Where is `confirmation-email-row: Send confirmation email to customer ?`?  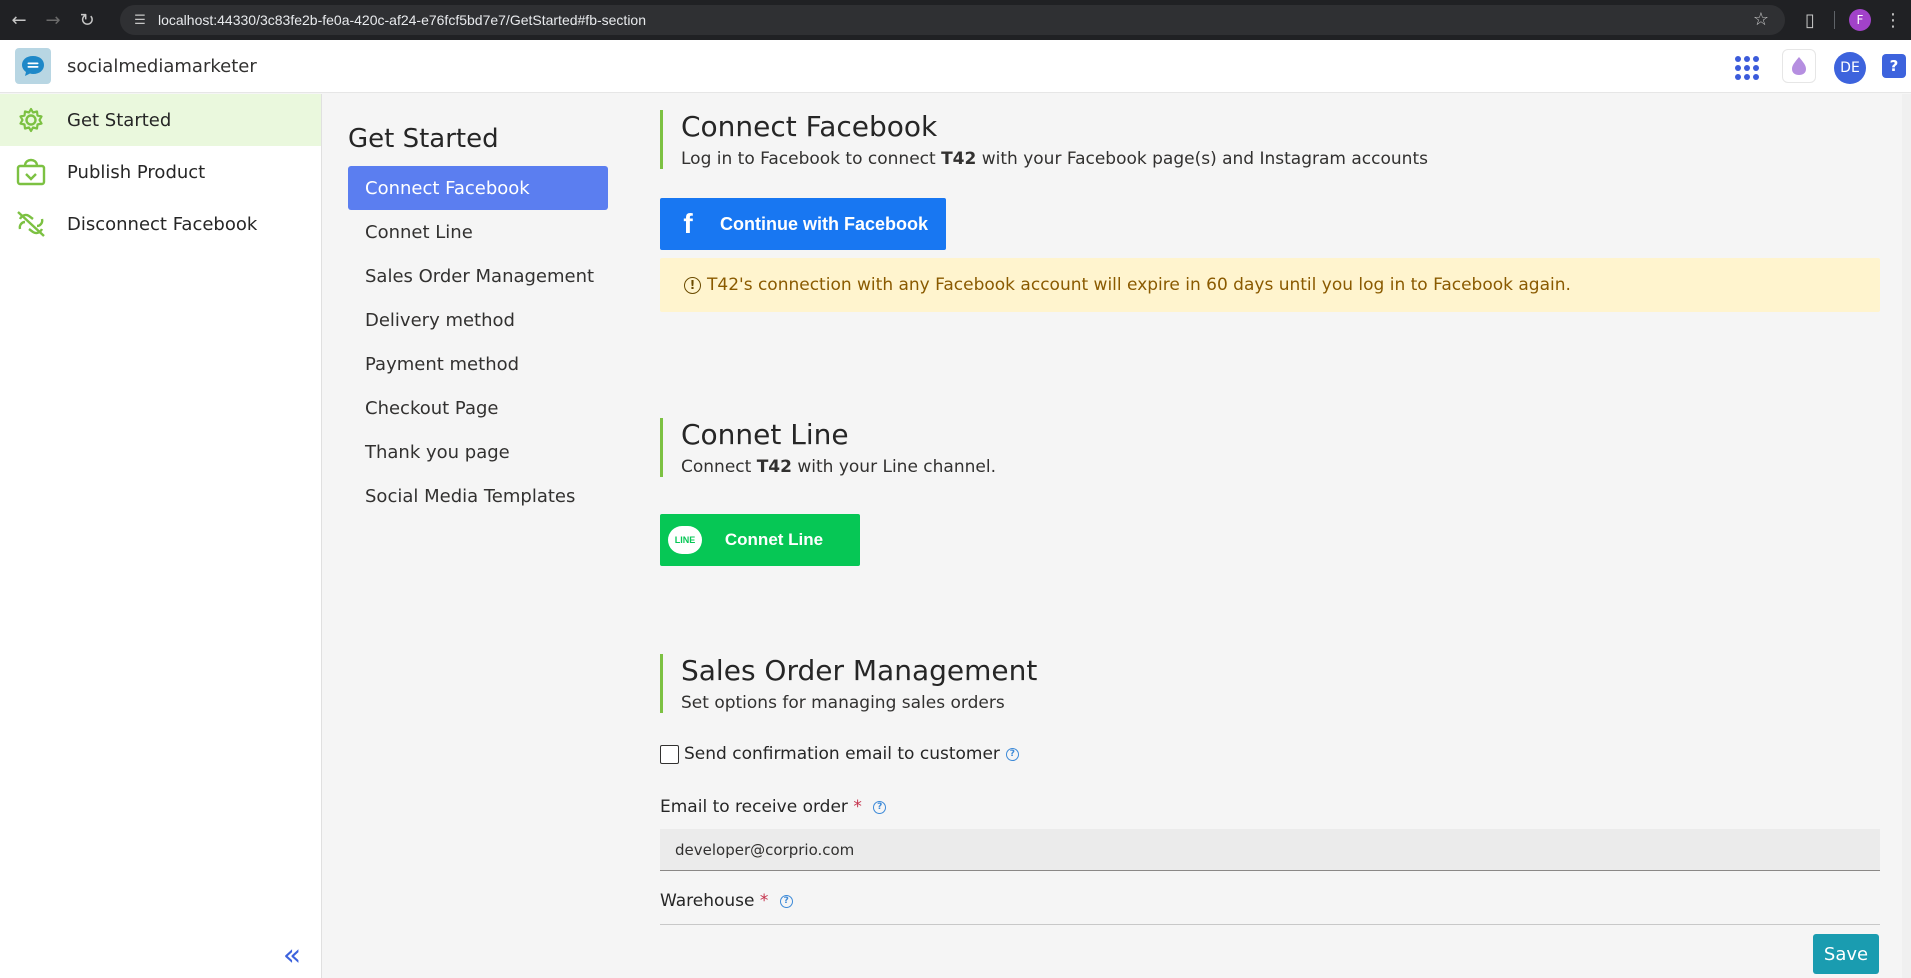
confirmation-email-row: Send confirmation email to customer ? is located at coordinates (839, 754).